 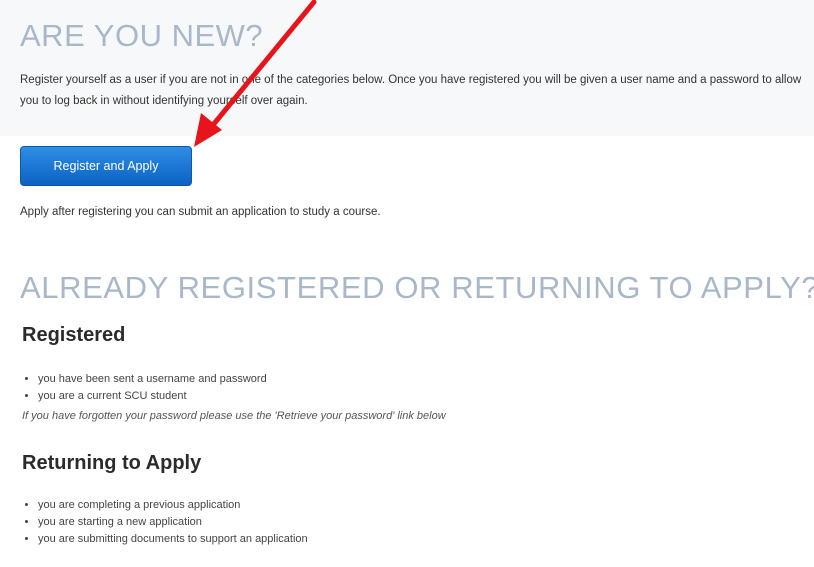 What do you see at coordinates (112, 463) in the screenshot?
I see `returning-subheading: Returning to Apply` at bounding box center [112, 463].